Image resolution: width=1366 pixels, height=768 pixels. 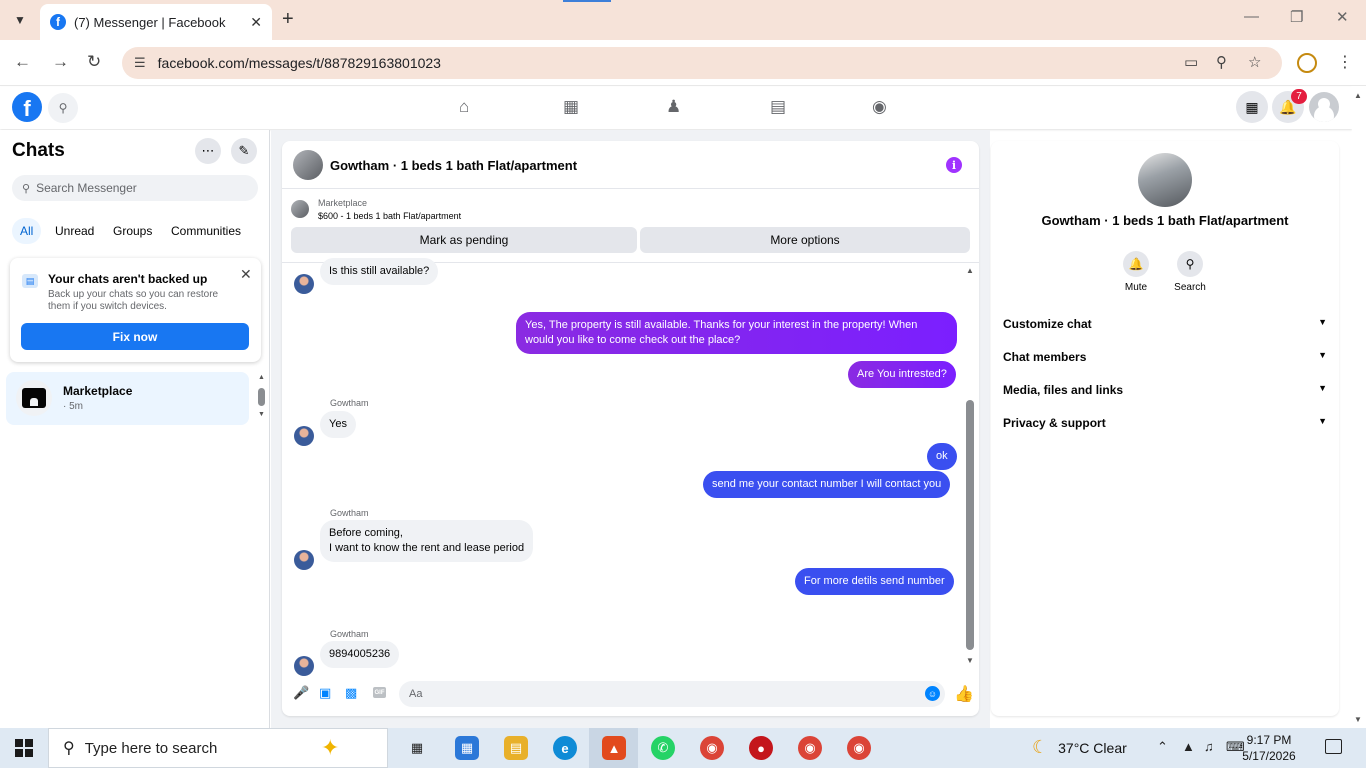 I want to click on action-center-icon, so click(x=1333, y=746).